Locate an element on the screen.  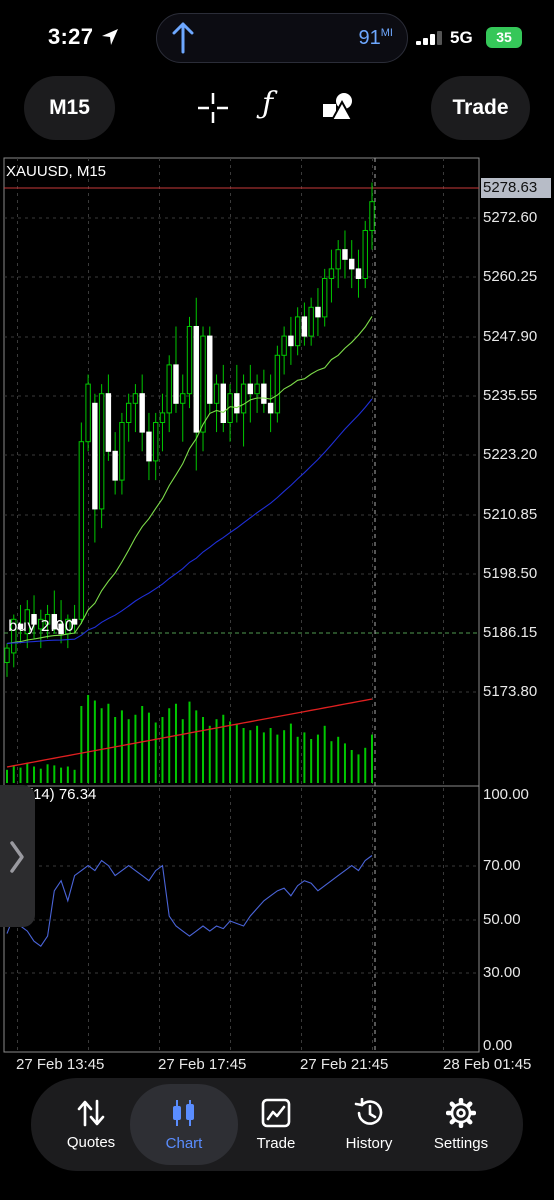
rsi-line is located at coordinates (189, 901).